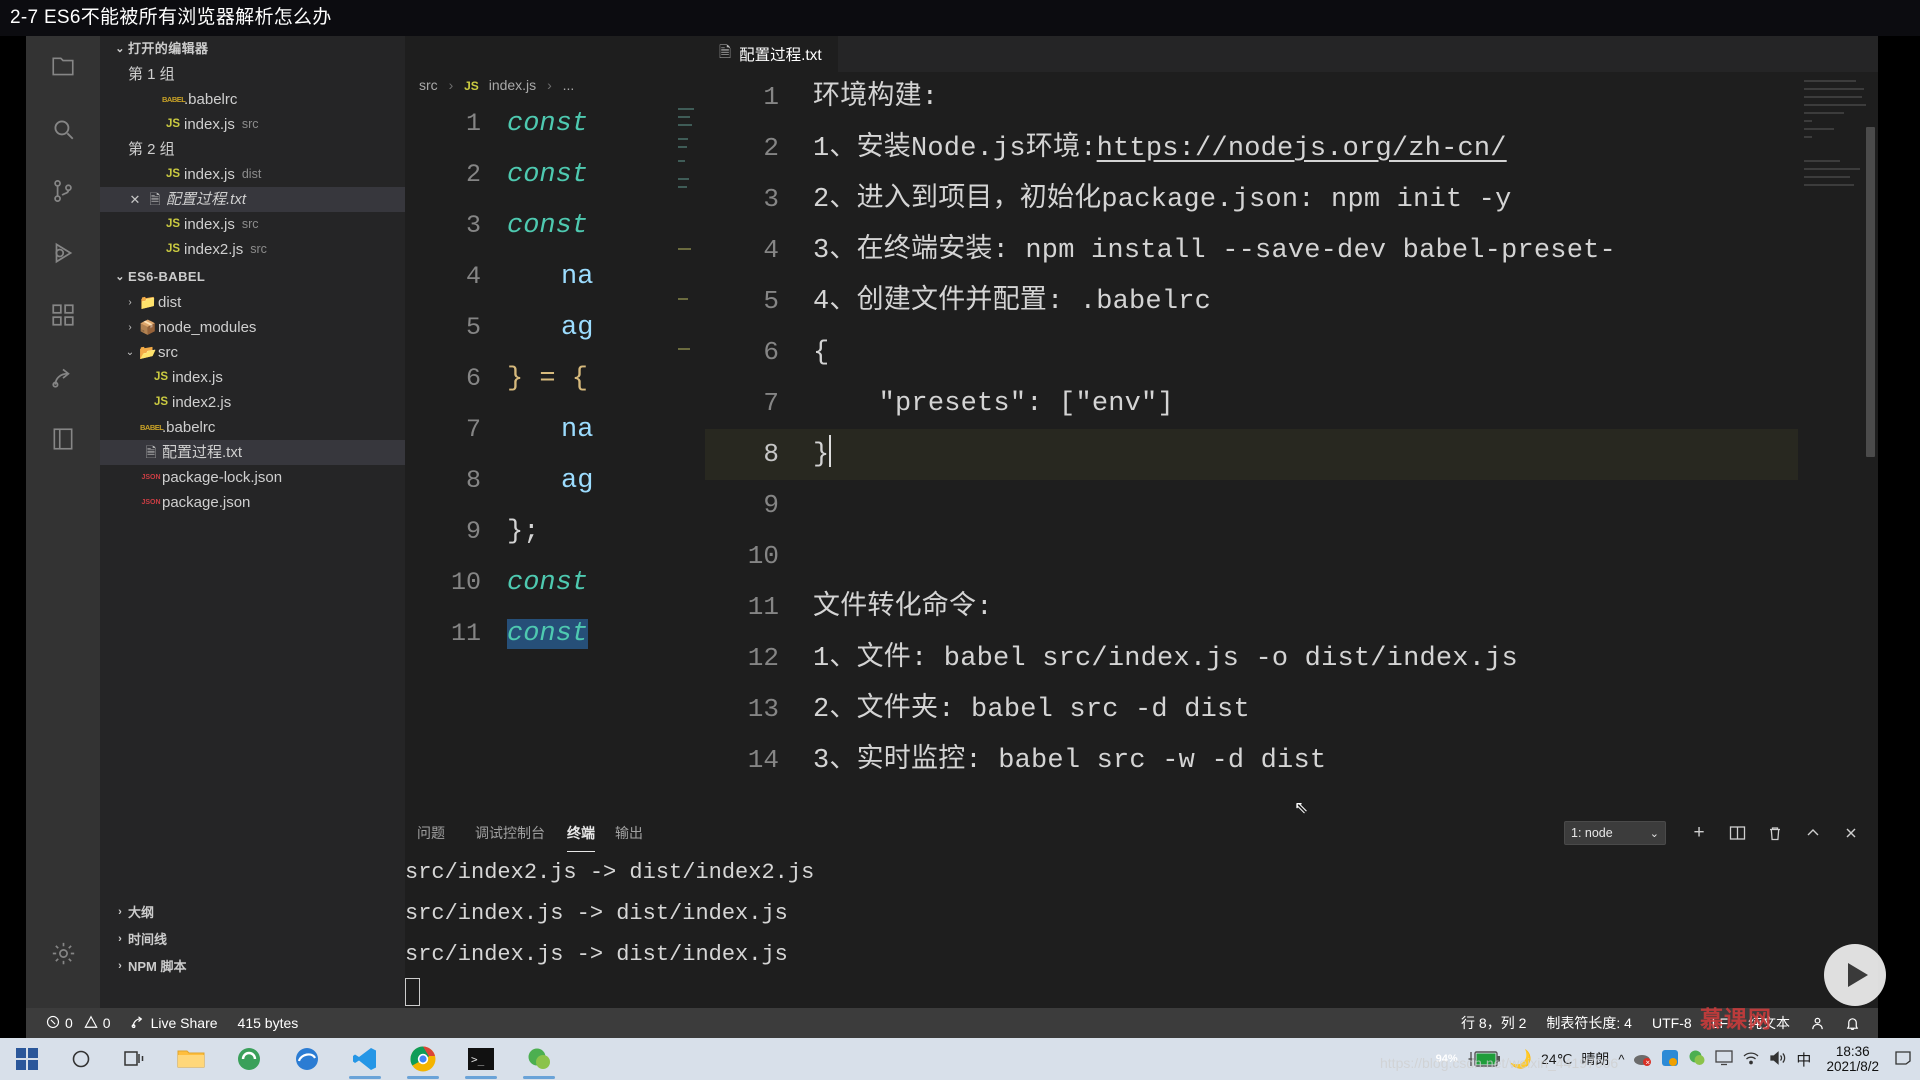 This screenshot has height=1080, width=1920. Describe the element at coordinates (174, 1023) in the screenshot. I see `status-live-share: Live Share` at that location.